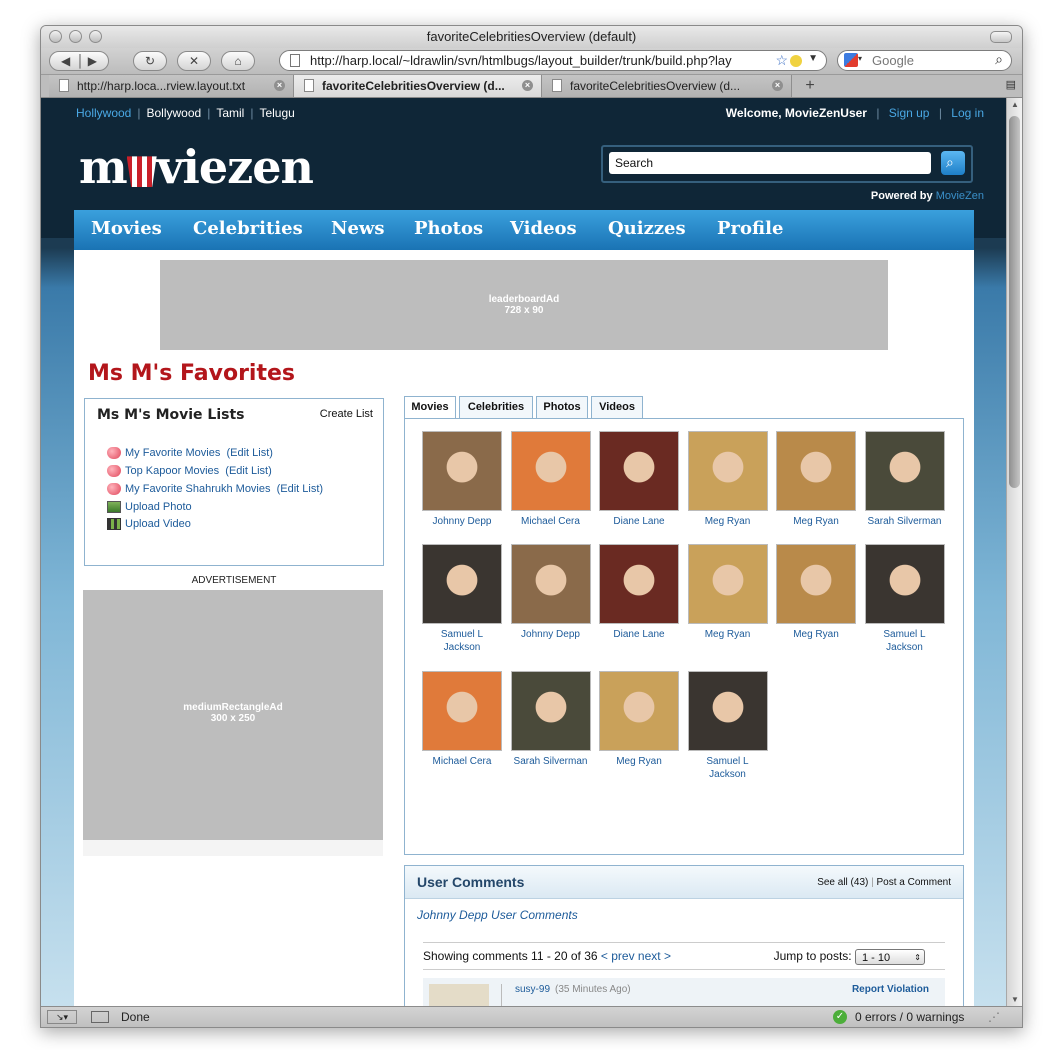 This screenshot has width=1060, height=1050. What do you see at coordinates (618, 956) in the screenshot?
I see `prev-link: < prev` at bounding box center [618, 956].